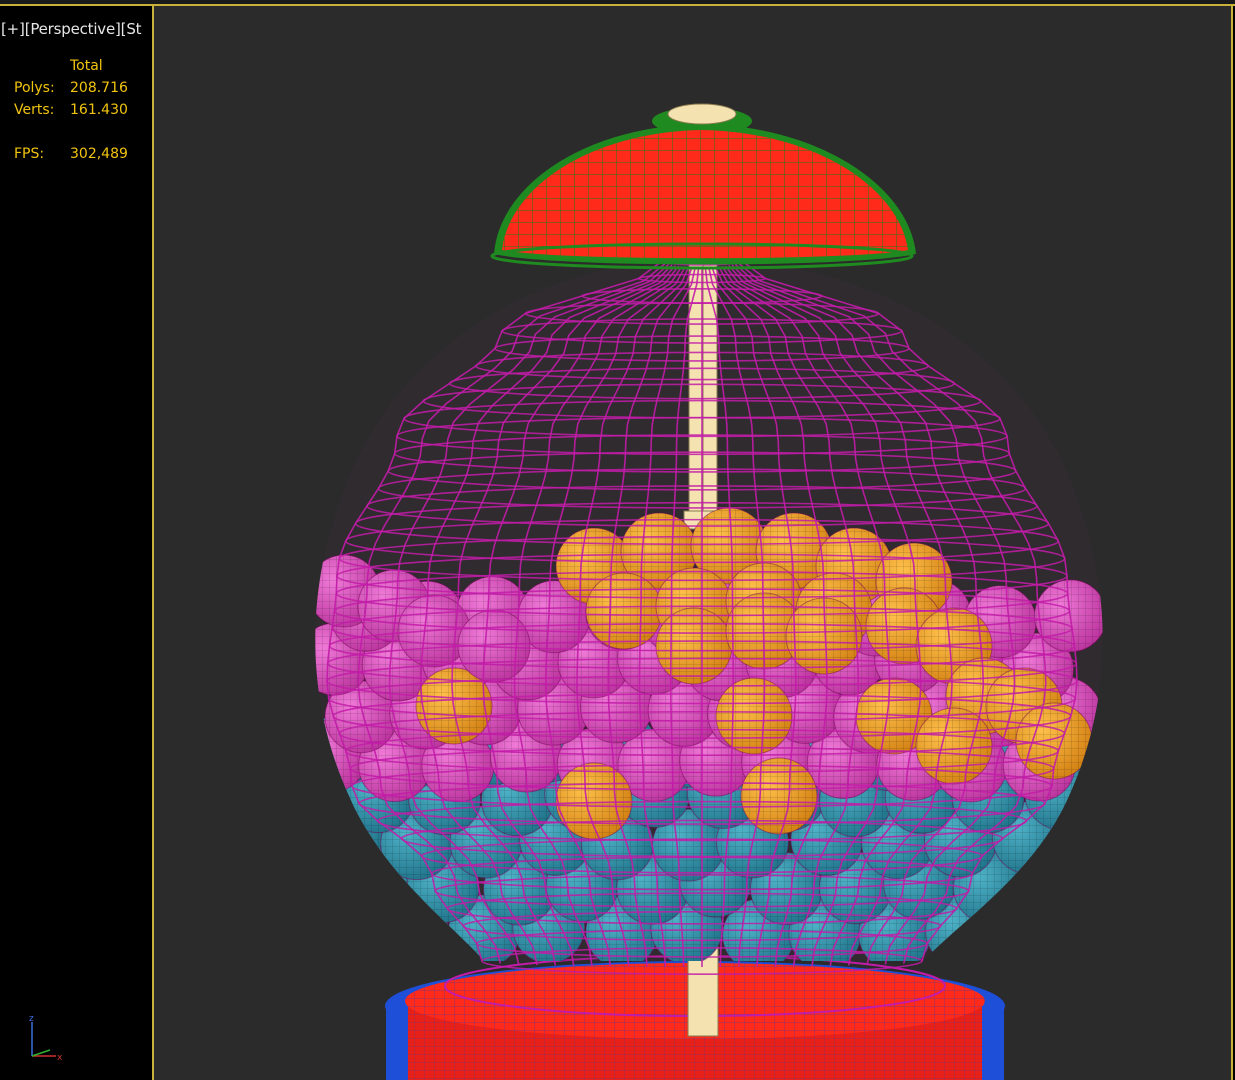  I want to click on machine-lid, so click(703, 186).